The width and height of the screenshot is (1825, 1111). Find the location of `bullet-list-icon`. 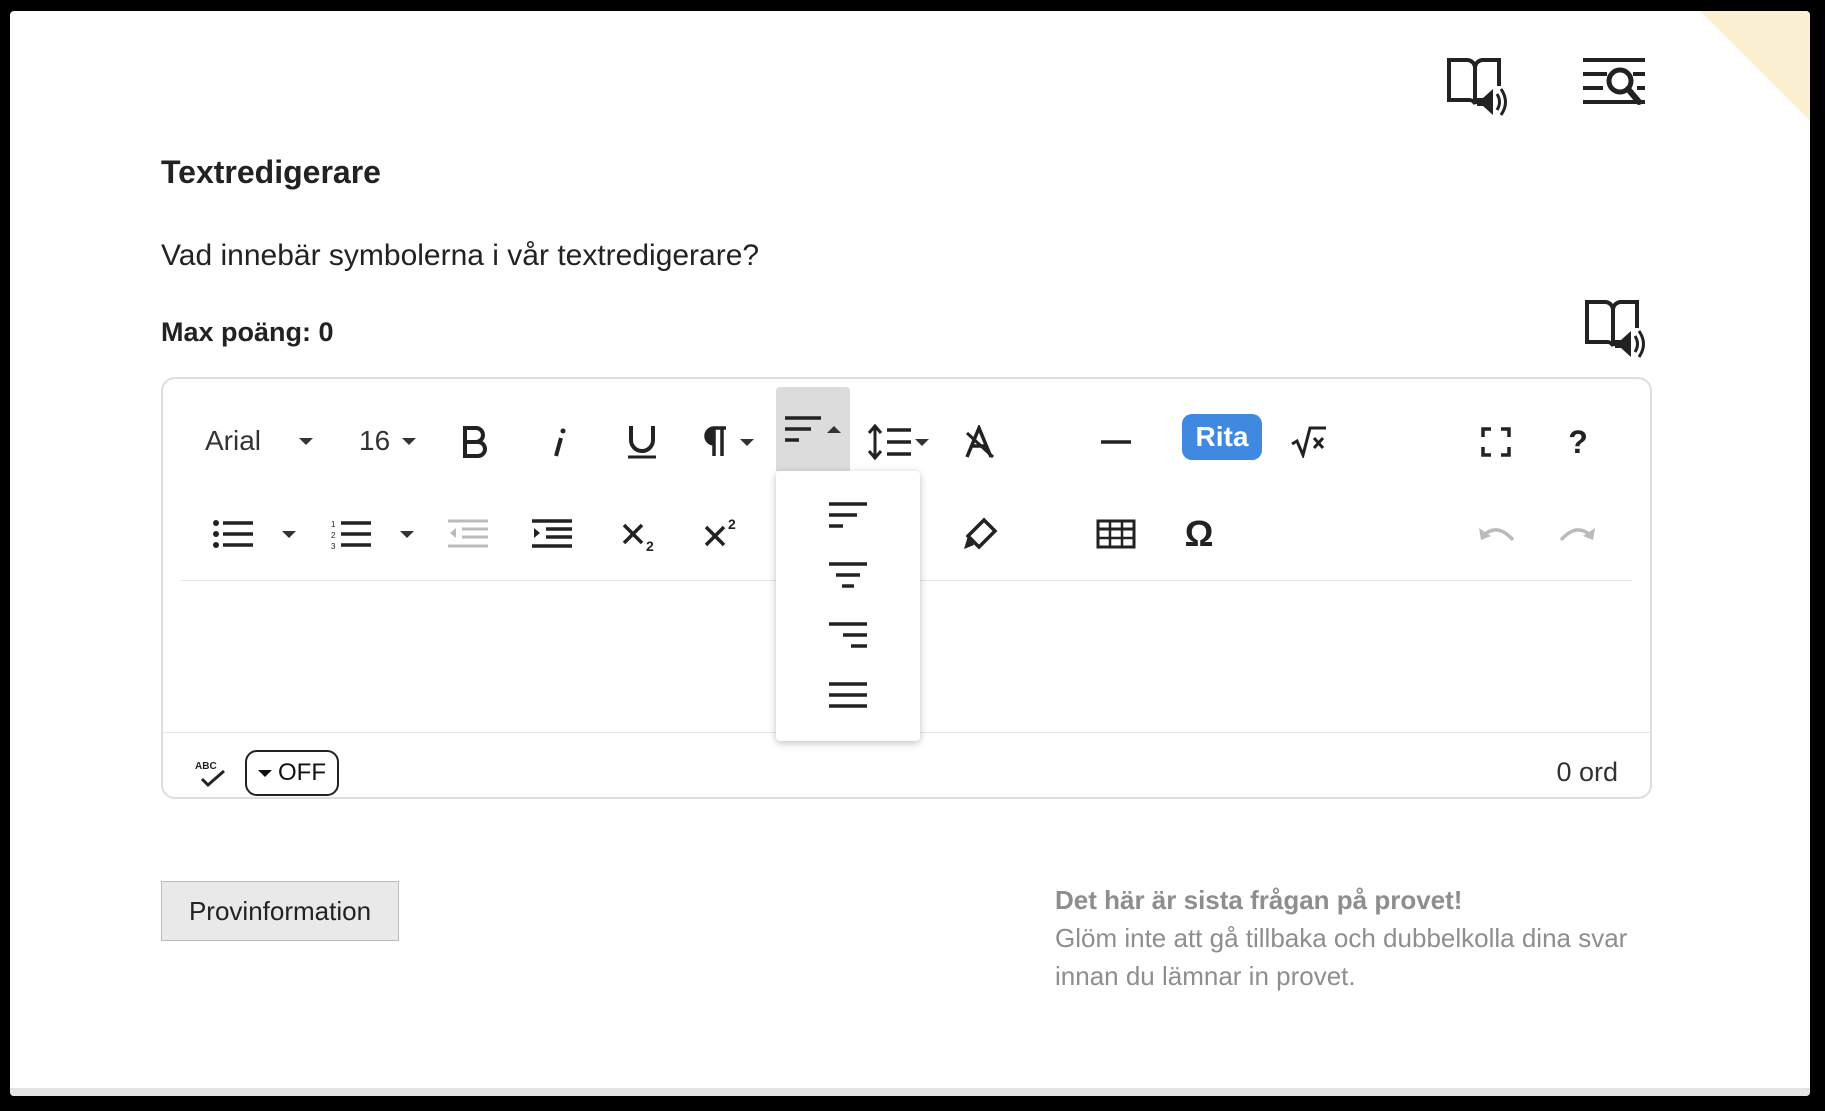

bullet-list-icon is located at coordinates (233, 534).